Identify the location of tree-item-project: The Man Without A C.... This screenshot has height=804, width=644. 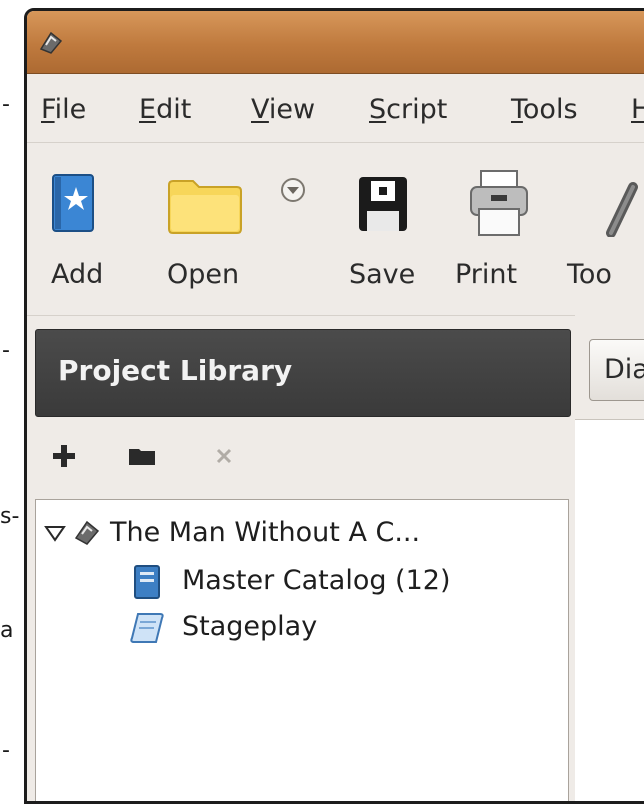
(301, 534).